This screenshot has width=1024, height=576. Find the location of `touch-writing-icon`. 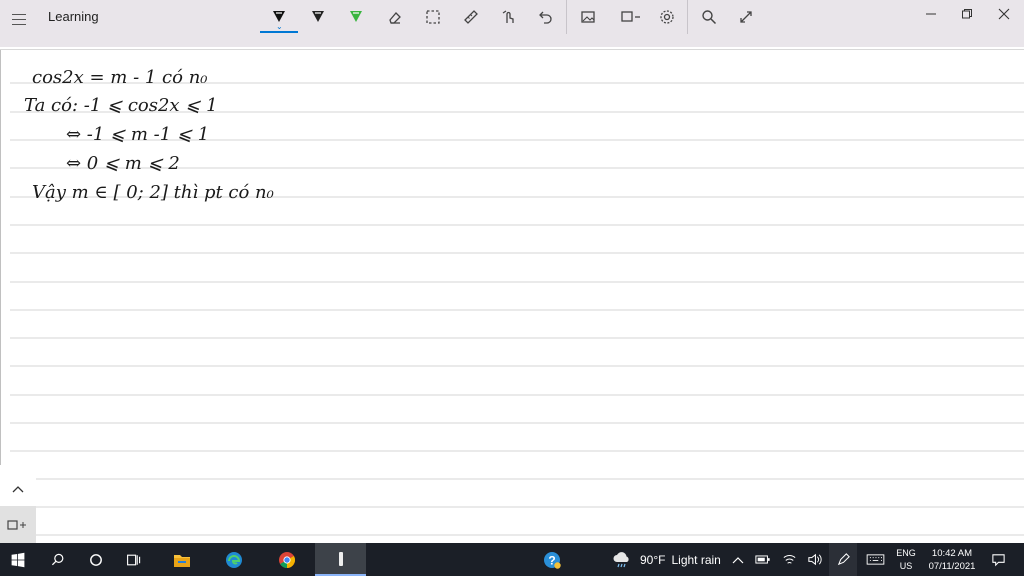

touch-writing-icon is located at coordinates (508, 16).